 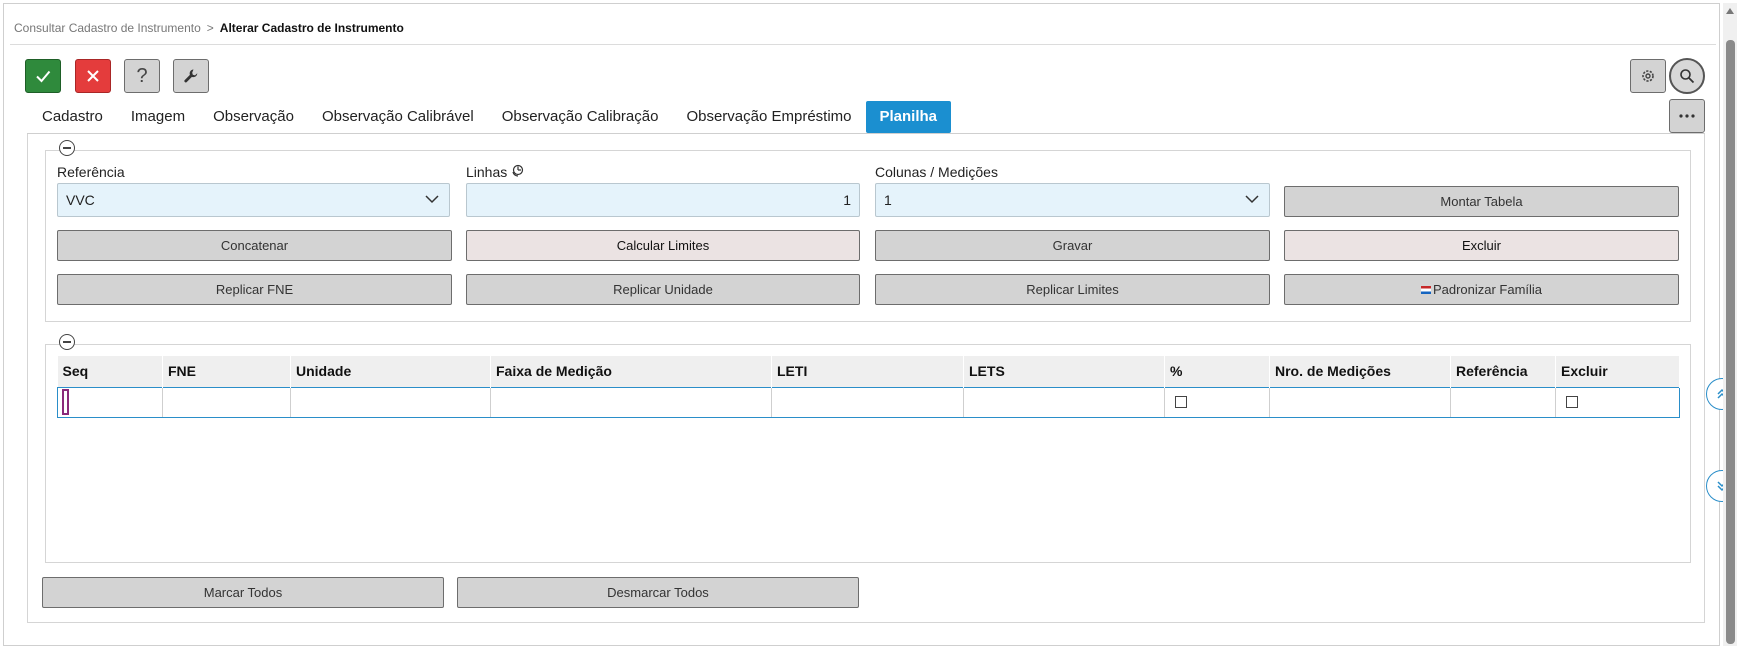 I want to click on col-percent-header: %, so click(x=1217, y=371).